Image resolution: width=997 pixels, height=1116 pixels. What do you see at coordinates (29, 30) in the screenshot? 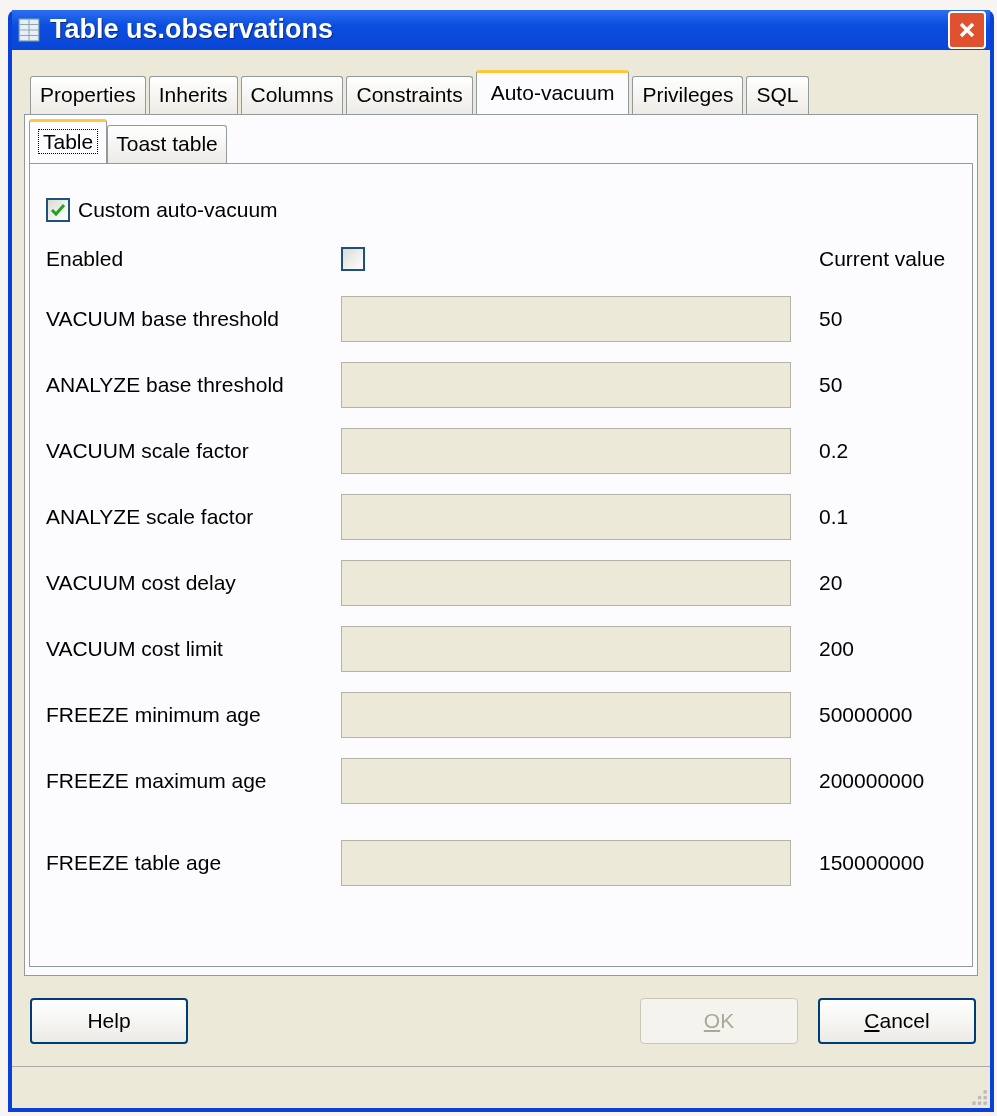
I see `table-icon` at bounding box center [29, 30].